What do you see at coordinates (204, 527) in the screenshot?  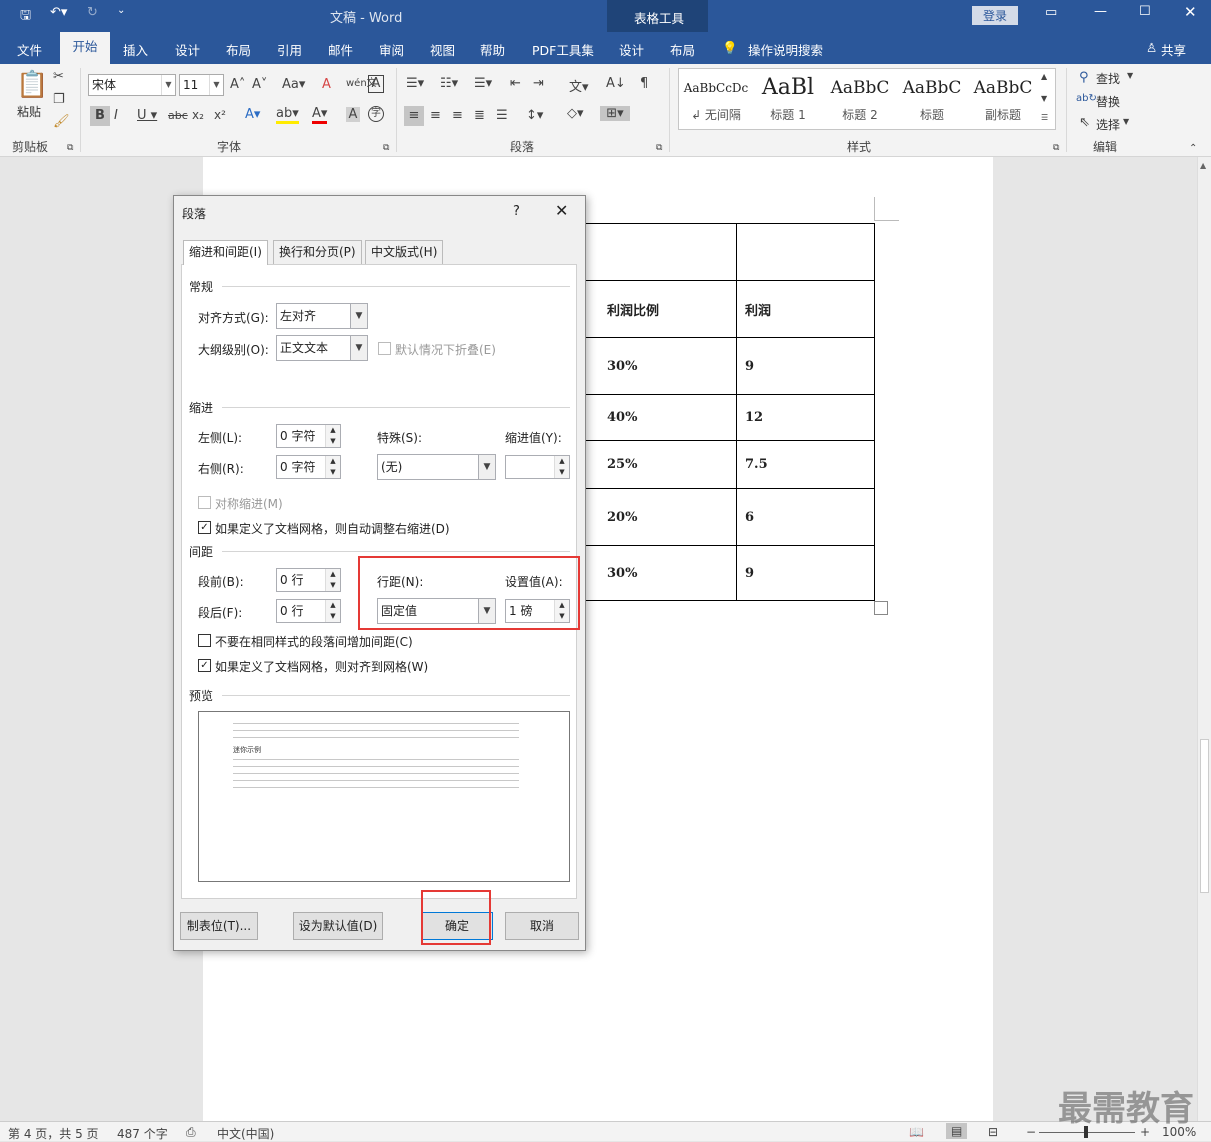 I see `auto-right-indent-checkbox: ✓` at bounding box center [204, 527].